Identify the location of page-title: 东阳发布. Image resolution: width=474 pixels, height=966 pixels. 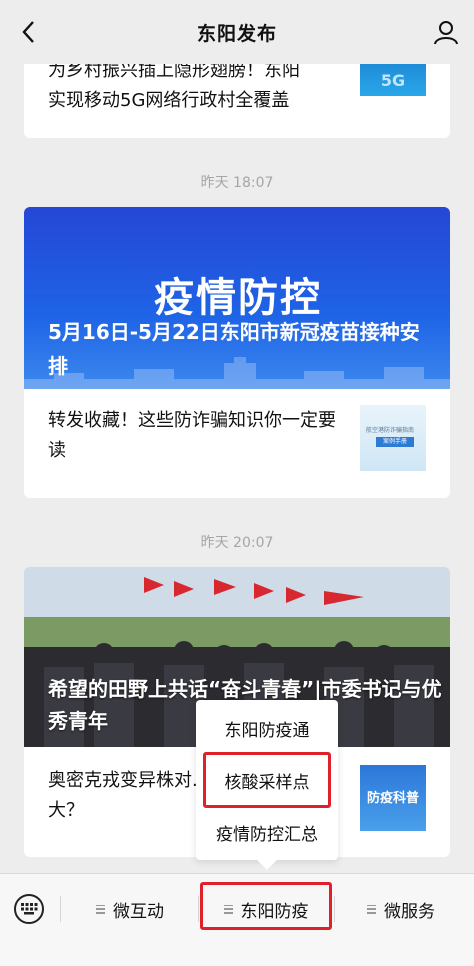
(236, 33).